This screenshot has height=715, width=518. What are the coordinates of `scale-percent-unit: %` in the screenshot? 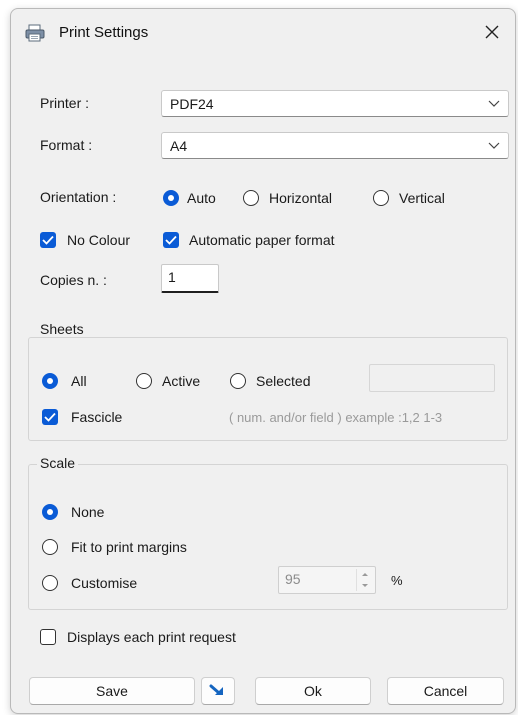 It's located at (397, 580).